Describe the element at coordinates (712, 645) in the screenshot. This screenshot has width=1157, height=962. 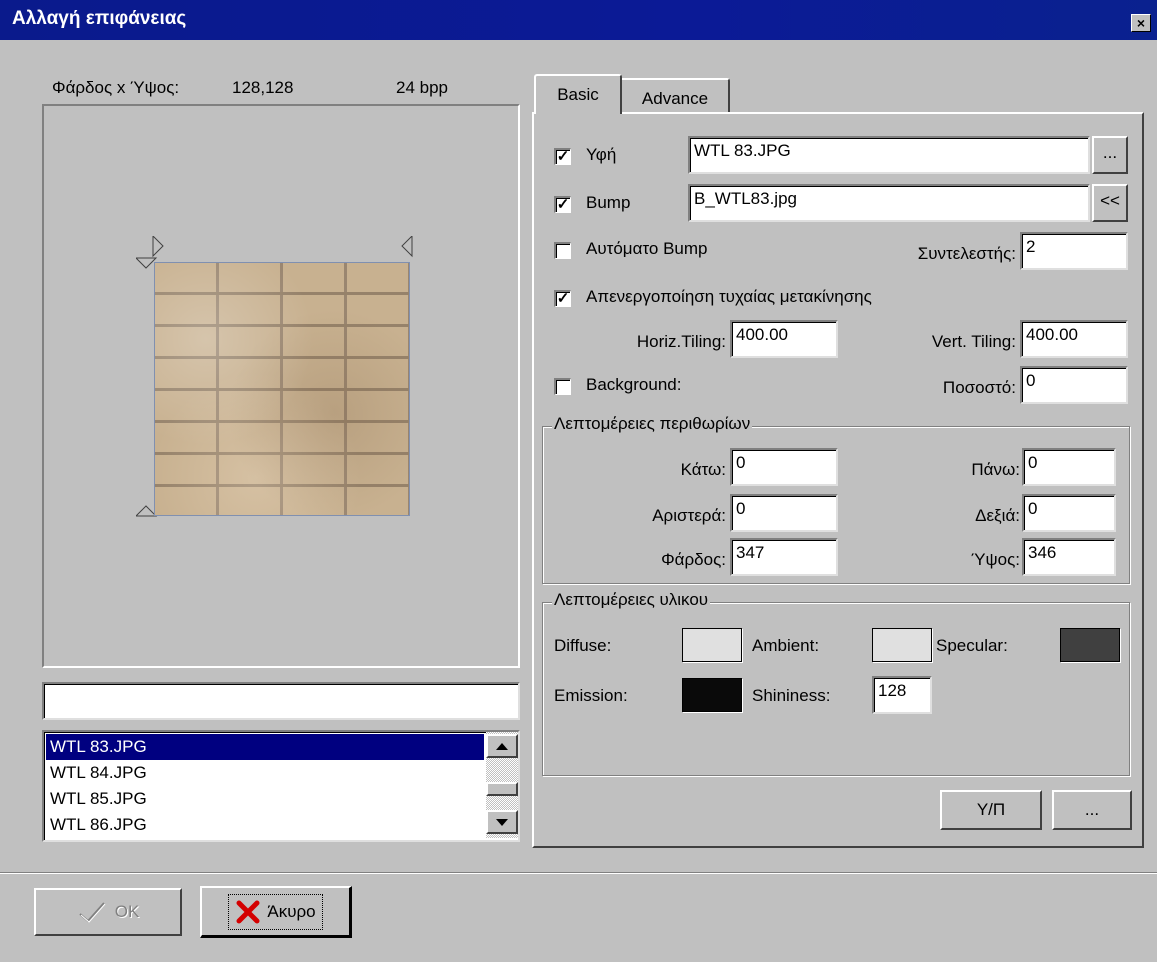
I see `diffuse-color-swatch` at that location.